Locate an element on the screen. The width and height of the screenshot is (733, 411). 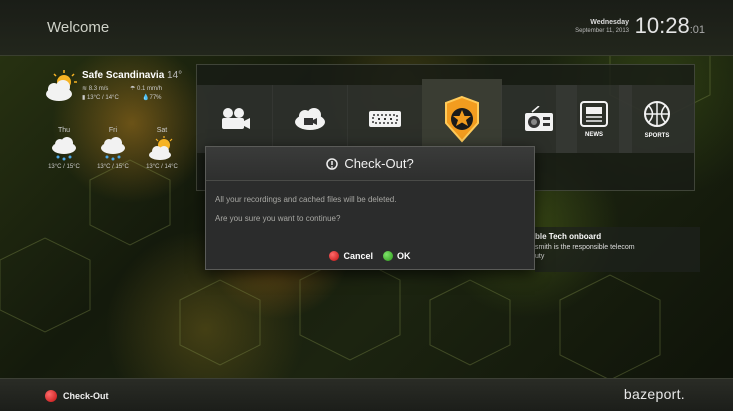
movie-camera-icon is located at coordinates (236, 118).